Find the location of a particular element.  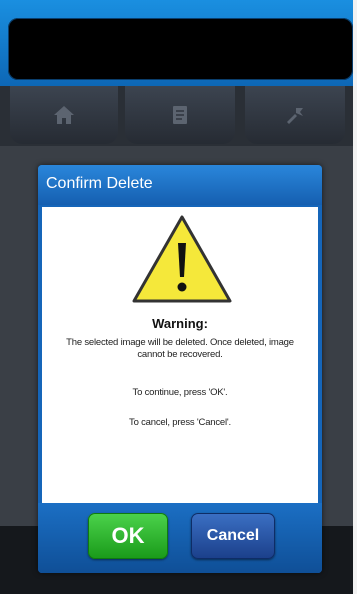

cancel-instruction: To cancel, press 'Cancel'. is located at coordinates (180, 422).